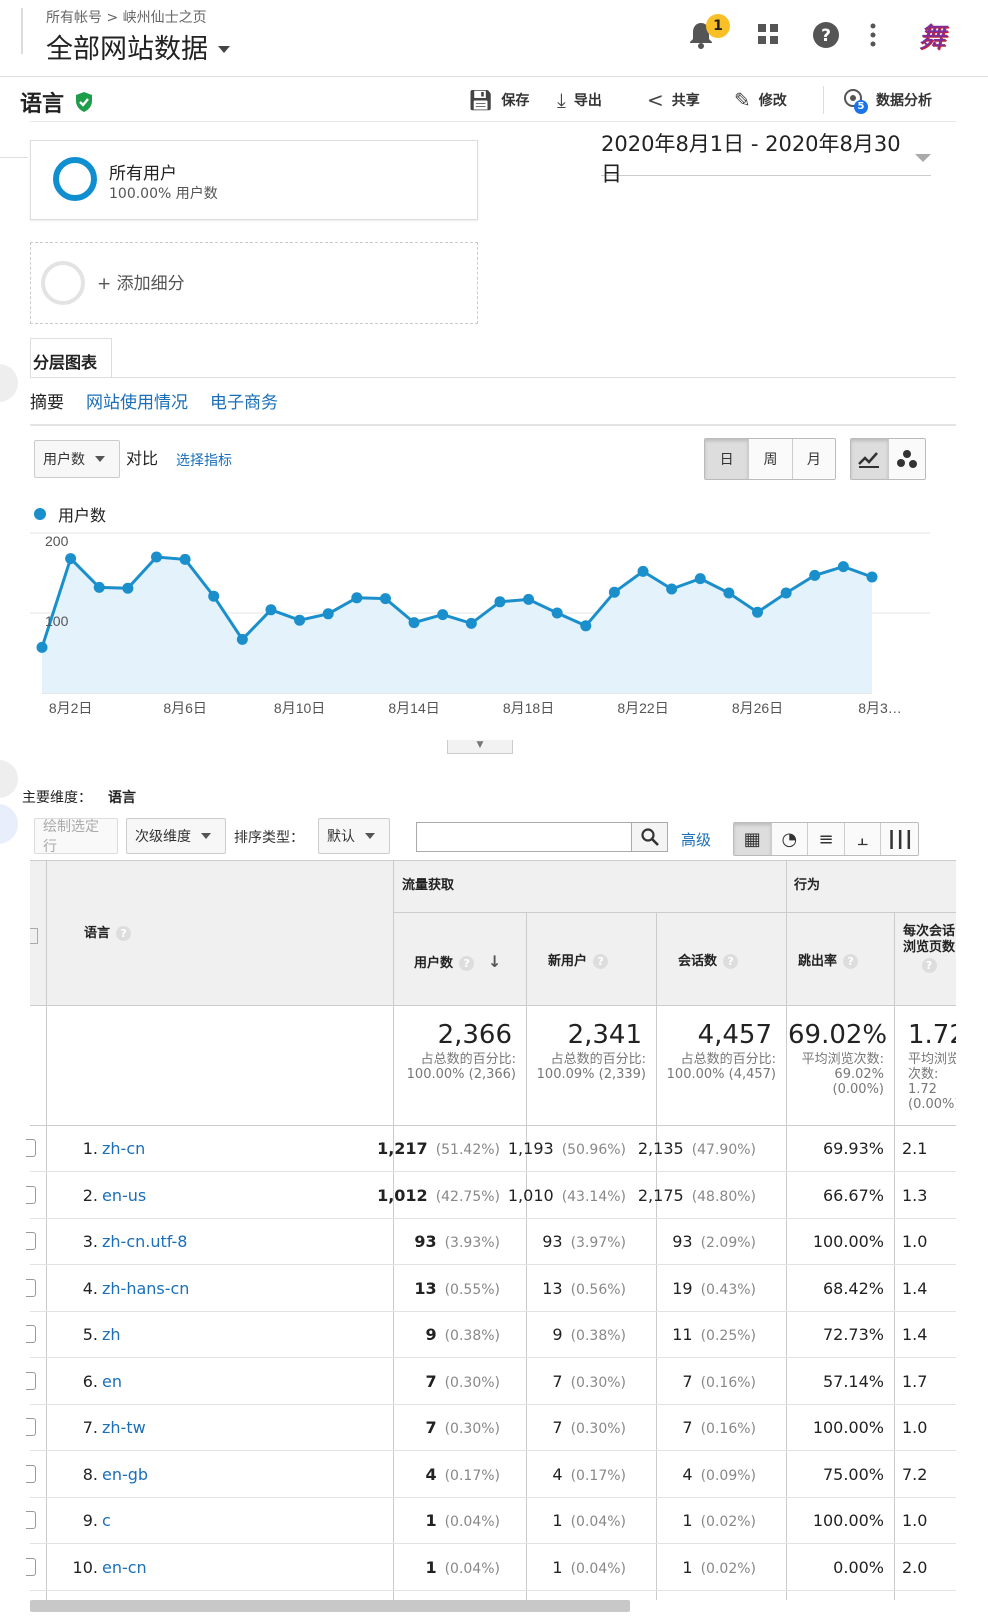 Image resolution: width=988 pixels, height=1620 pixels. I want to click on edit-button: ✎ 修改, so click(760, 100).